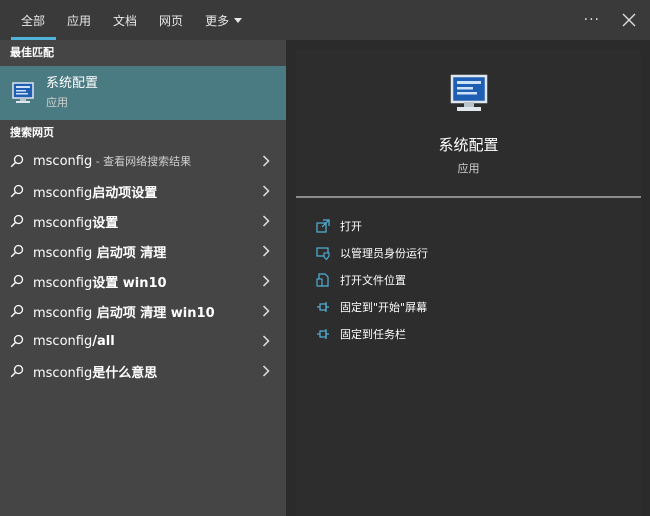 This screenshot has width=650, height=516. What do you see at coordinates (153, 313) in the screenshot?
I see `result-suggestion: 启动项 清理 win10` at bounding box center [153, 313].